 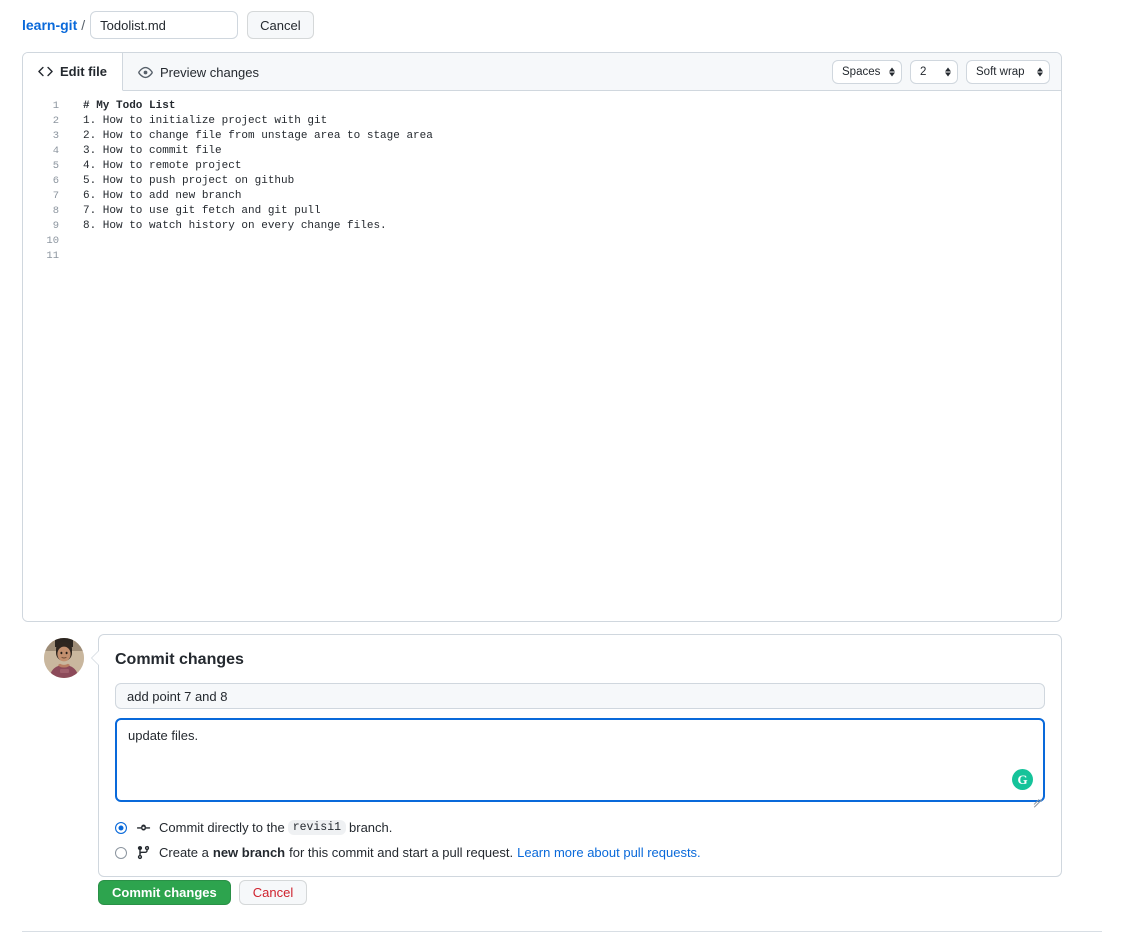 What do you see at coordinates (317, 827) in the screenshot?
I see `branch-name-chip: revisi1` at bounding box center [317, 827].